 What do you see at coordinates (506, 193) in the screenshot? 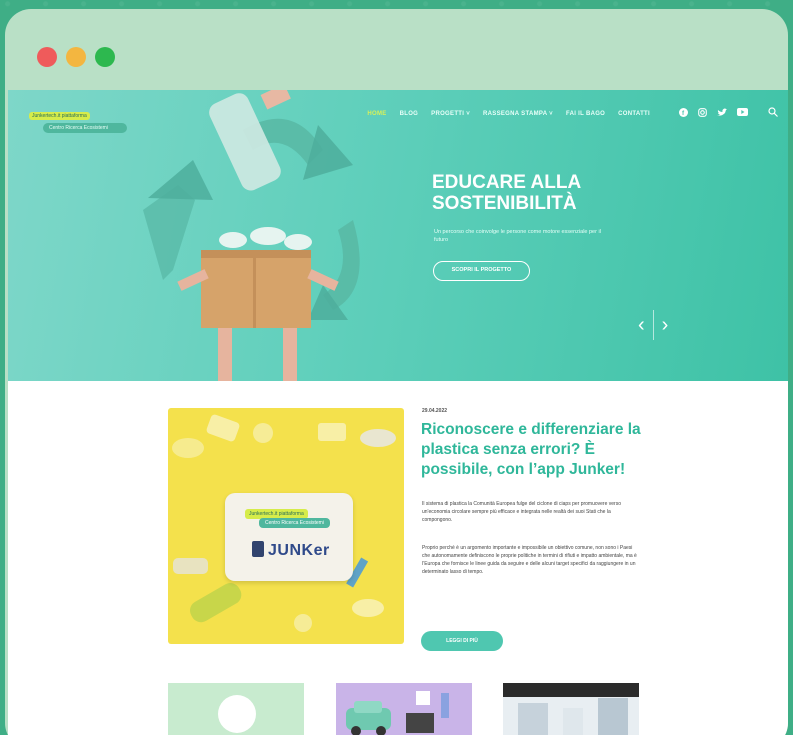
I see `hero-title: EDUCARE ALLA SOSTENIBILITÀ` at bounding box center [506, 193].